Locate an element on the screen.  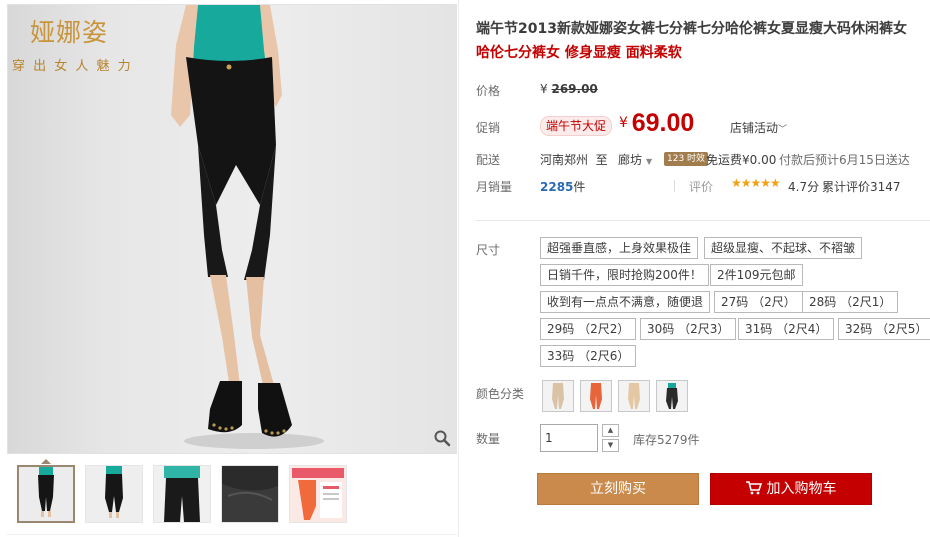
brand-logo: 娅娜姿 穿 出 女 人 魅 力 is located at coordinates (92, 43).